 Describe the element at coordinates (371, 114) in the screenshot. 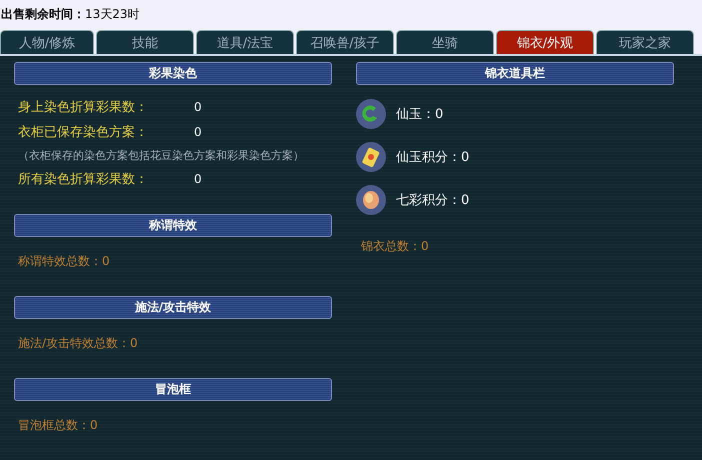

I see `jade-ring-icon` at that location.